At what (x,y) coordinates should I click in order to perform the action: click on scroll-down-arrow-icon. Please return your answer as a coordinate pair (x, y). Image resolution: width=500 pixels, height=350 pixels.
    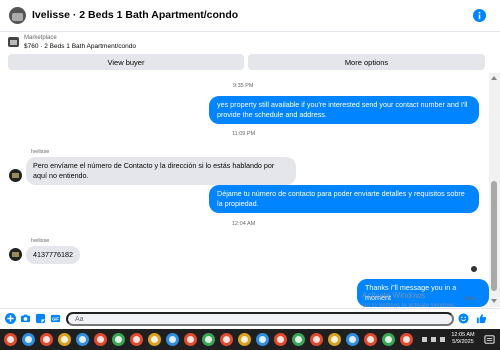
    Looking at the image, I should click on (494, 301).